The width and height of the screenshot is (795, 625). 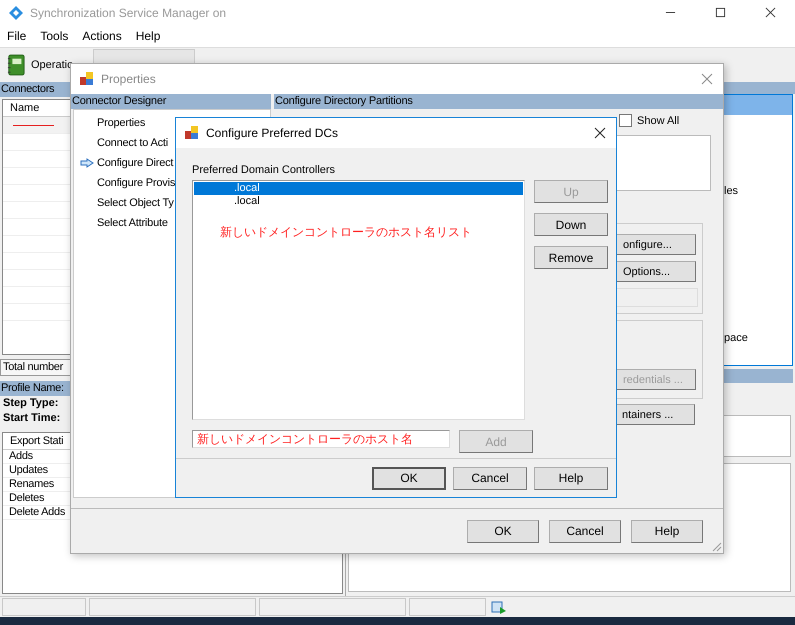 I want to click on properties-icon, so click(x=87, y=79).